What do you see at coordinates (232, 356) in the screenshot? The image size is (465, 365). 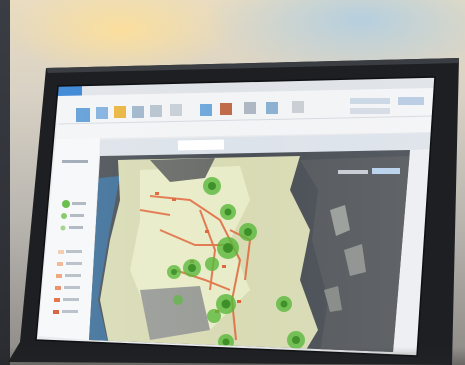 I see `desk-shadow` at bounding box center [232, 356].